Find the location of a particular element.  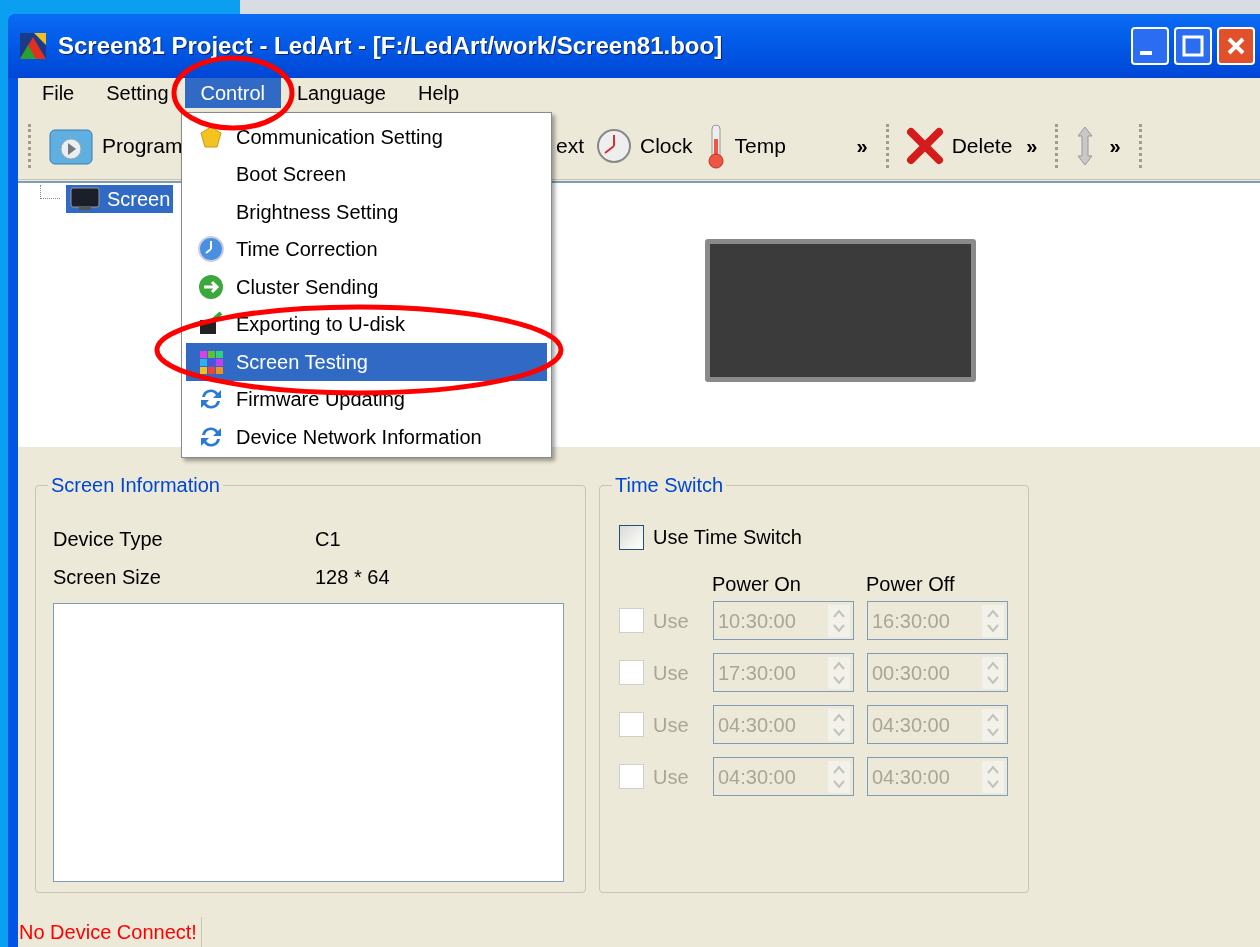

checkbox-label: Use Time Switch is located at coordinates (727, 537).